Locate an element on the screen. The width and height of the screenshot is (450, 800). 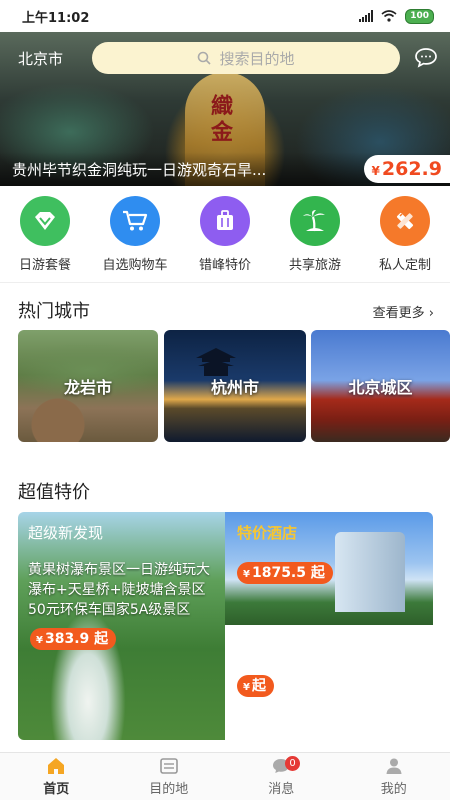
quick-nav-day-tour: 日游套餐 is located at coordinates (45, 236).